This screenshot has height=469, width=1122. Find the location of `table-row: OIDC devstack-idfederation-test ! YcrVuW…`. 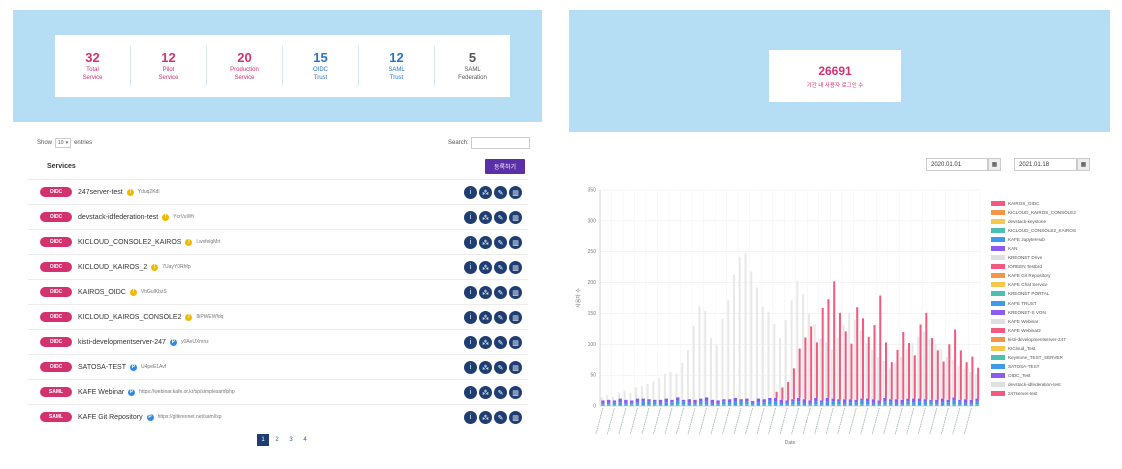

table-row: OIDC devstack-idfederation-test ! YcrVuW… is located at coordinates (278, 216).